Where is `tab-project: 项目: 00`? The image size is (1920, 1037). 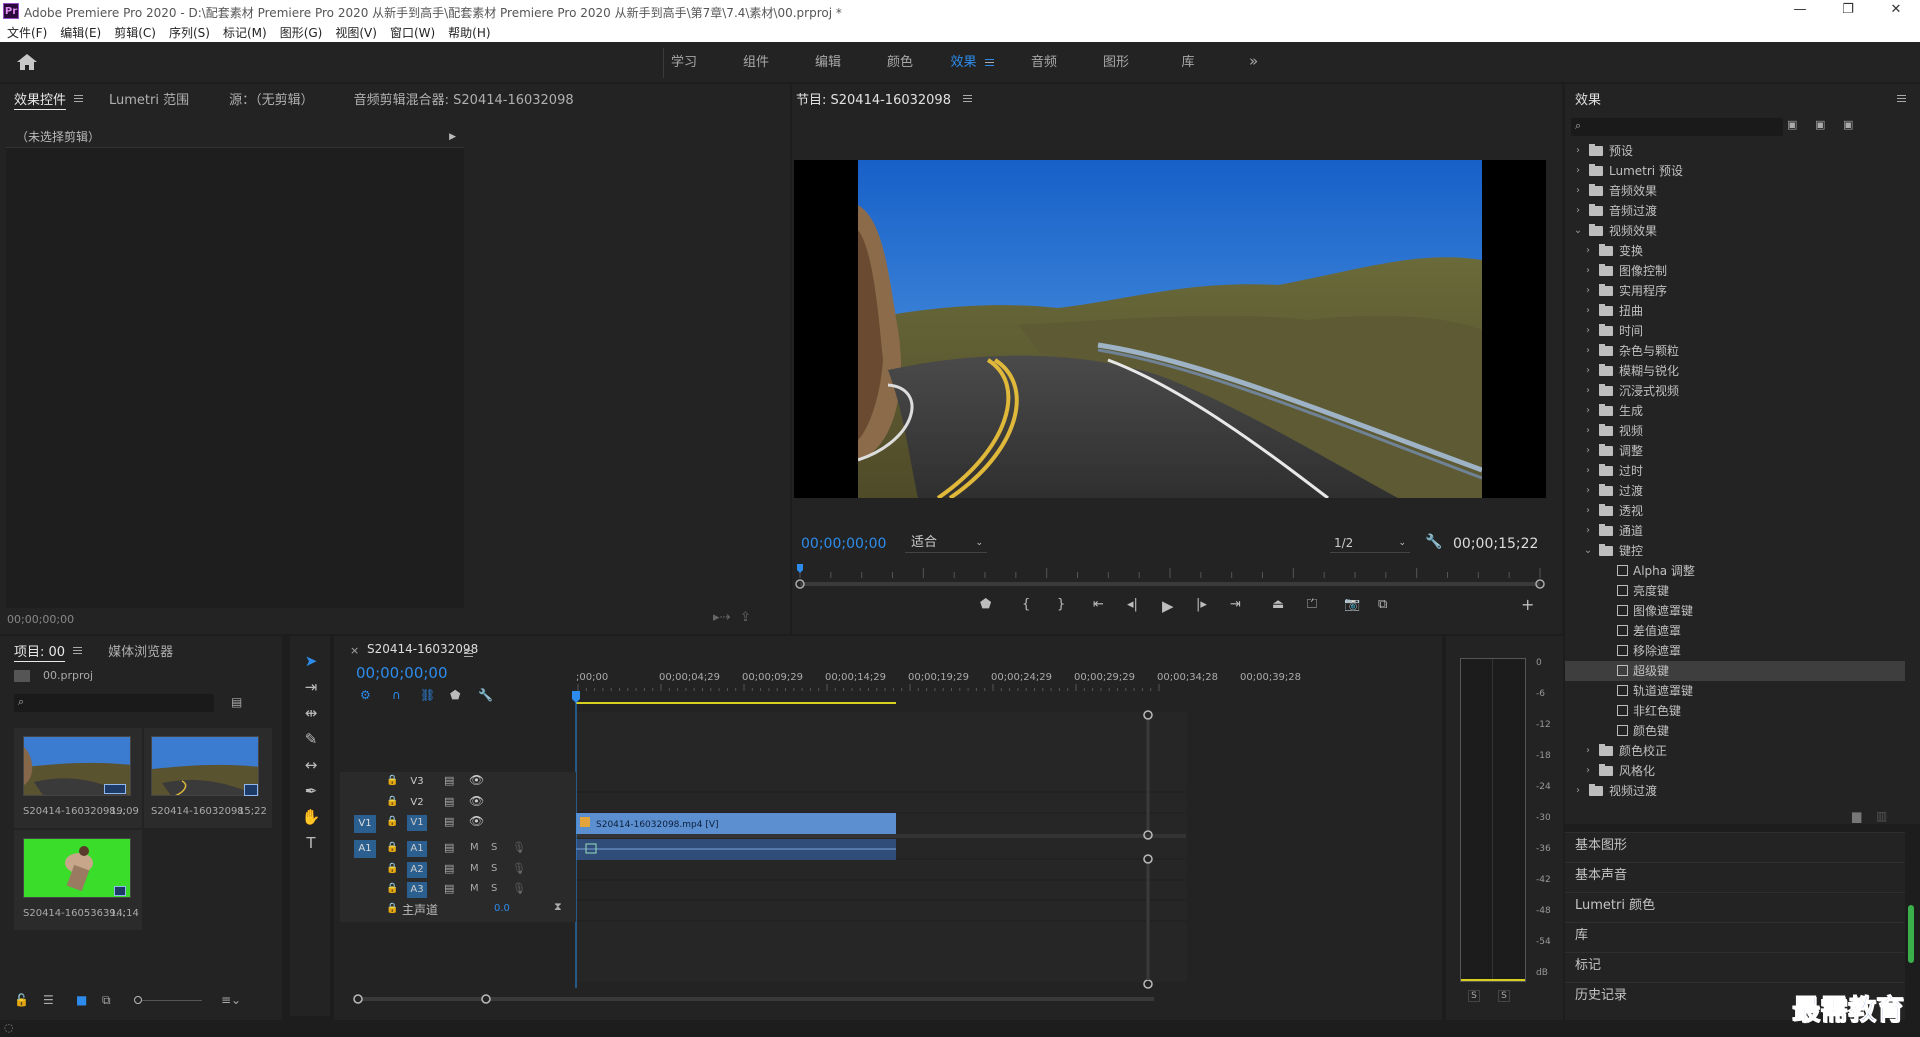
tab-project: 项目: 00 is located at coordinates (39, 650).